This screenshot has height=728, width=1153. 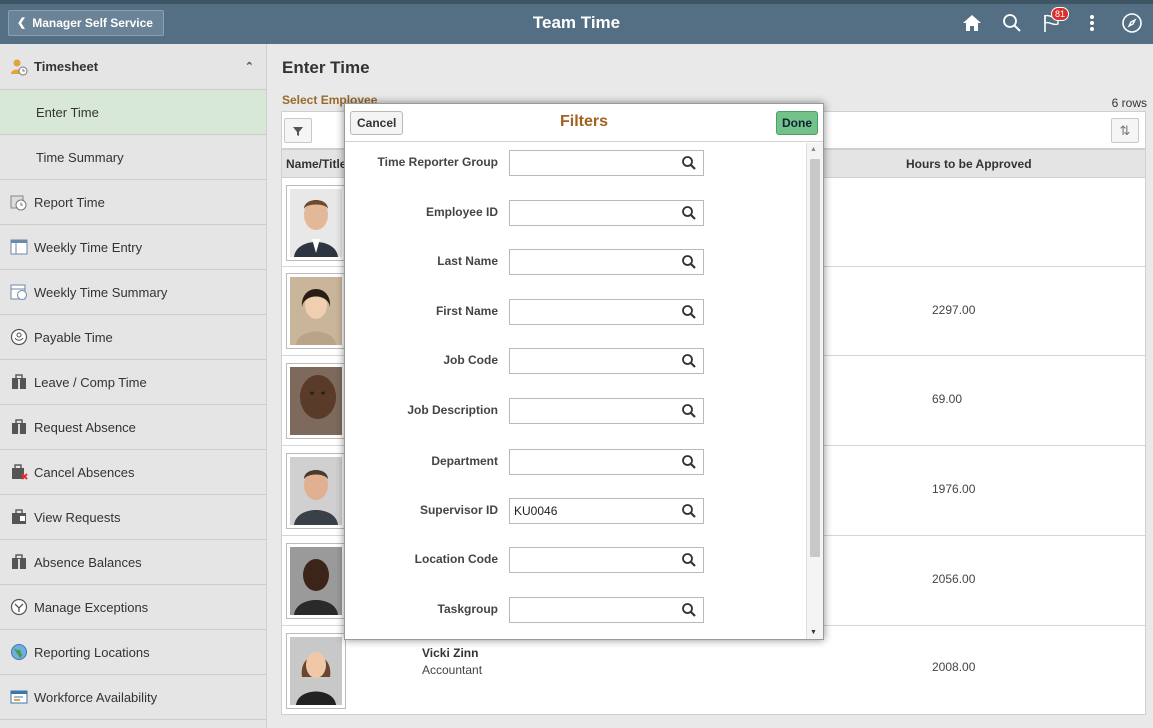 I want to click on hours-value: 2297.00, so click(x=954, y=310).